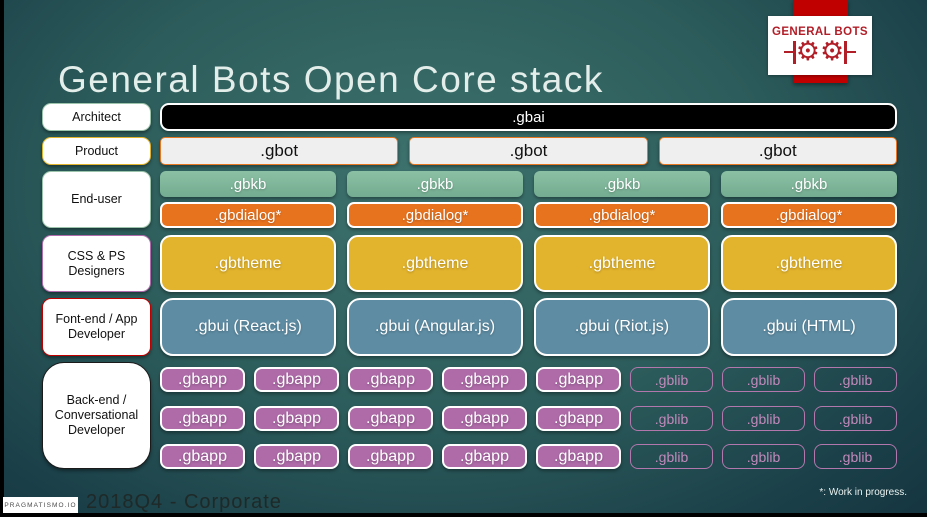 This screenshot has width=927, height=517. Describe the element at coordinates (622, 327) in the screenshot. I see `gbui-riot-box: .gbui (Riot.js)` at that location.